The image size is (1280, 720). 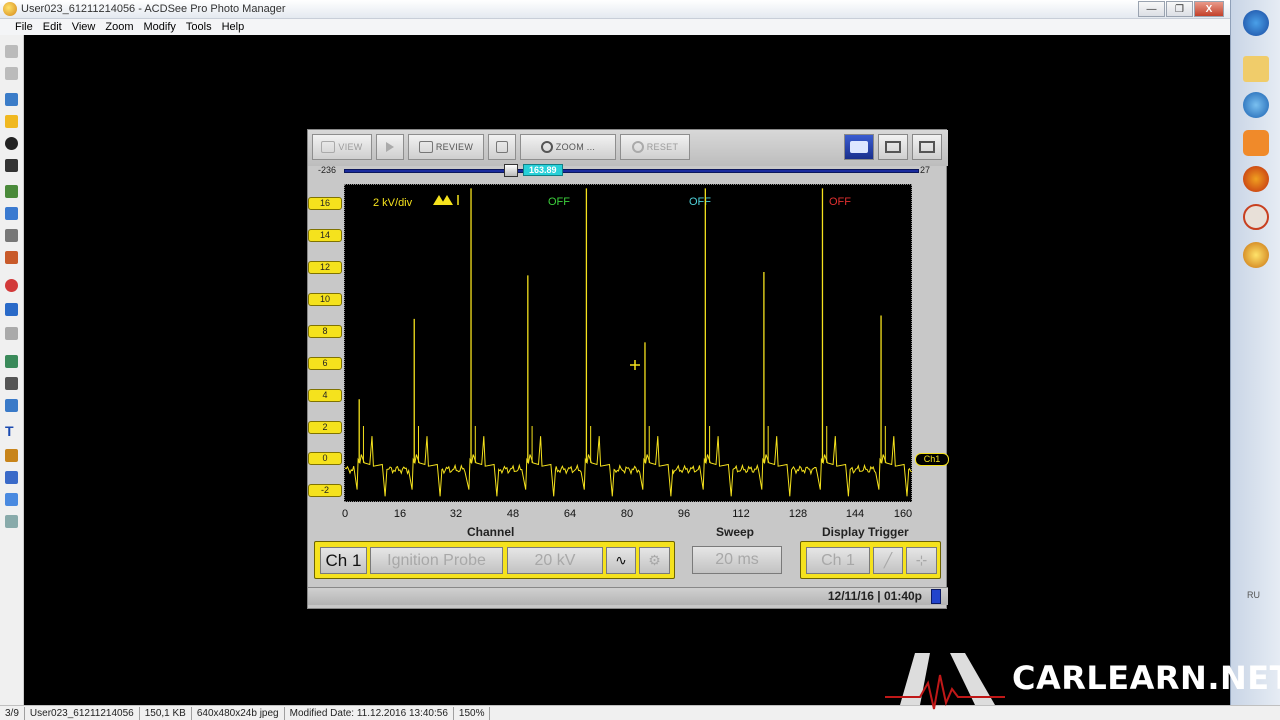 What do you see at coordinates (859, 147) in the screenshot?
I see `scope-folder-button` at bounding box center [859, 147].